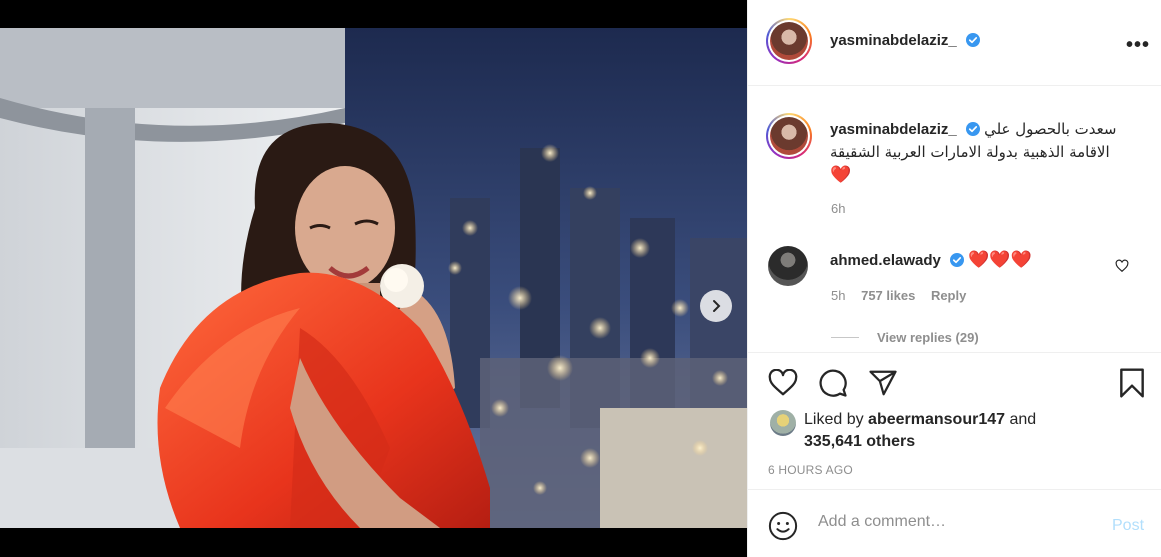  What do you see at coordinates (958, 522) in the screenshot?
I see `comment-input` at bounding box center [958, 522].